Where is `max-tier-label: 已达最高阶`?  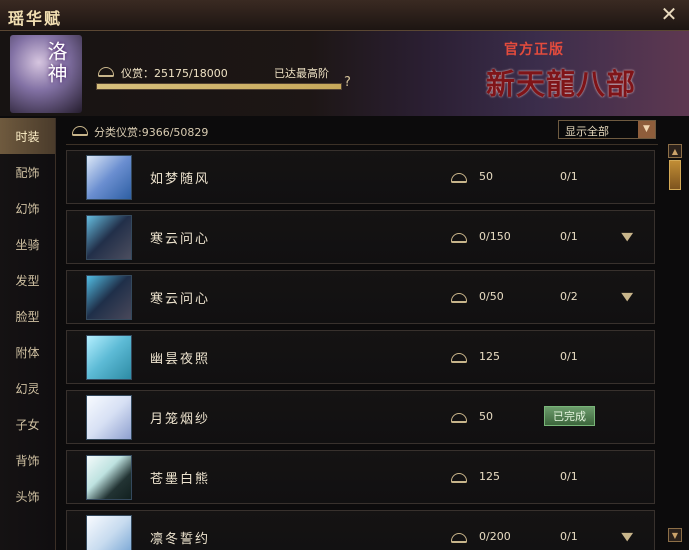
max-tier-label: 已达最高阶 is located at coordinates (301, 73).